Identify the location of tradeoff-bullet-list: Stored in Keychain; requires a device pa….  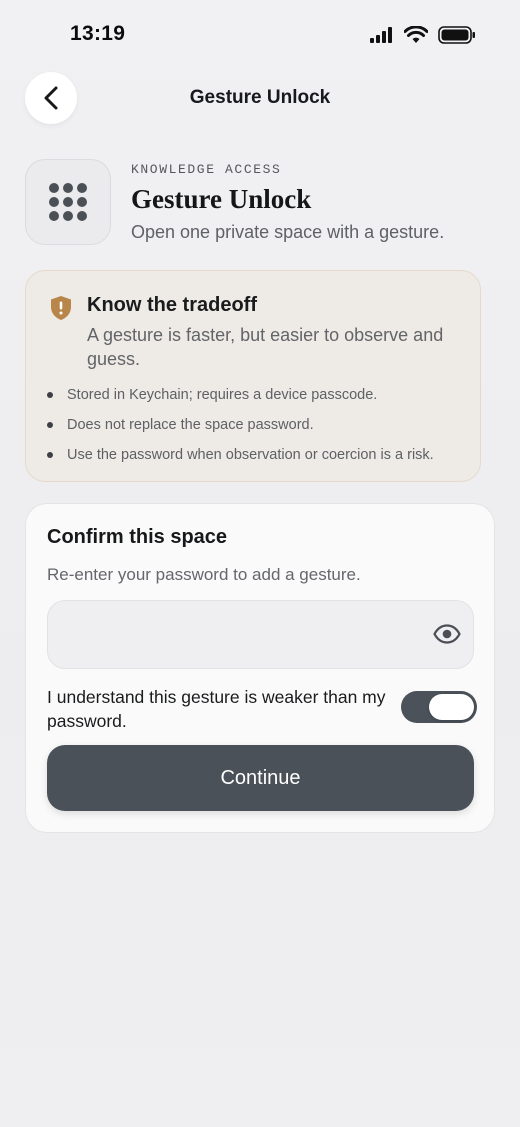
(240, 430).